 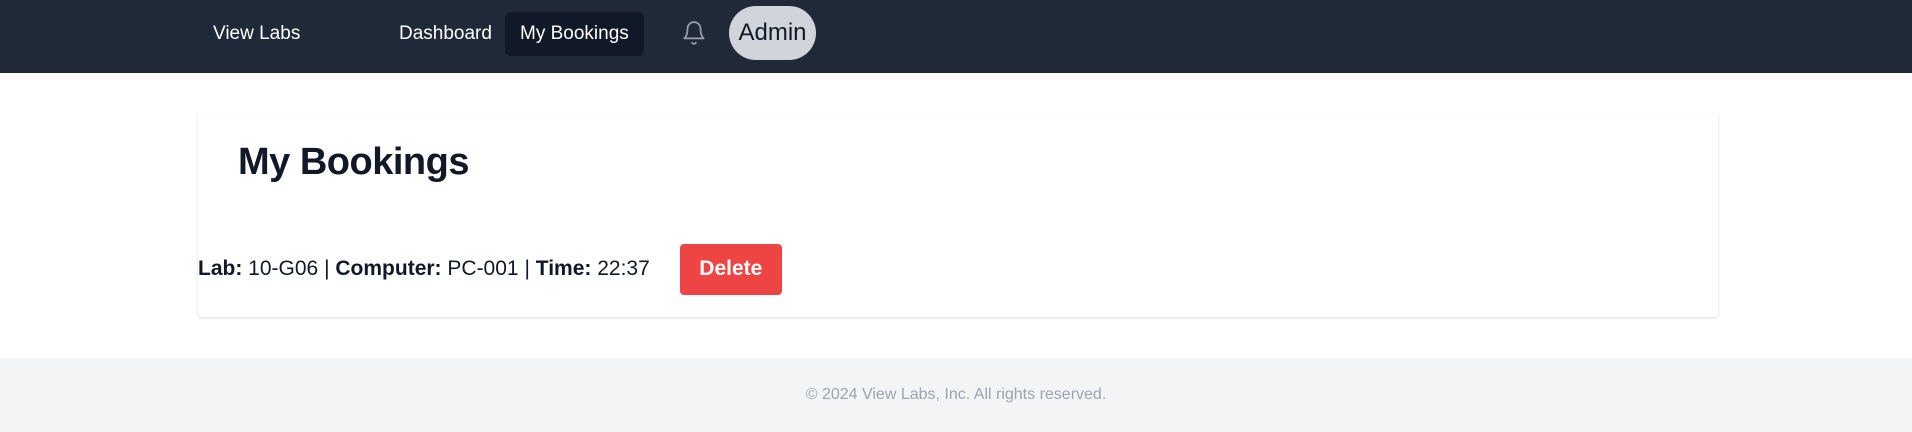 I want to click on notifications-button, so click(x=694, y=33).